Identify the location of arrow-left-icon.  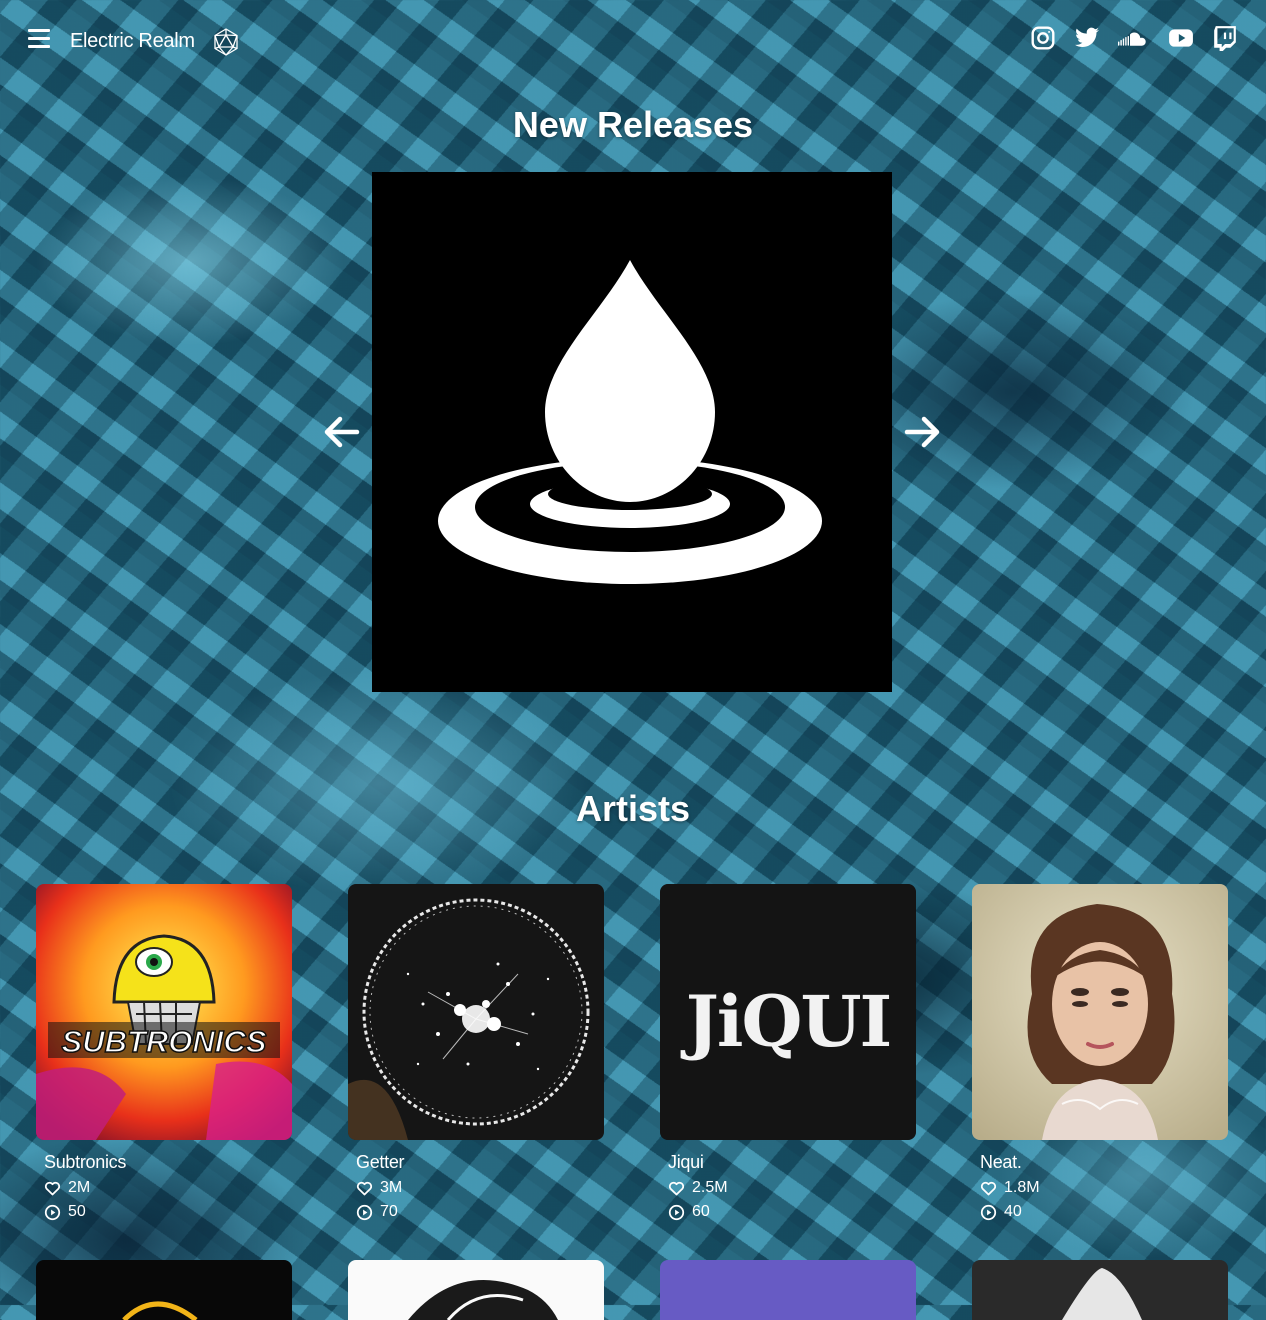
(342, 432).